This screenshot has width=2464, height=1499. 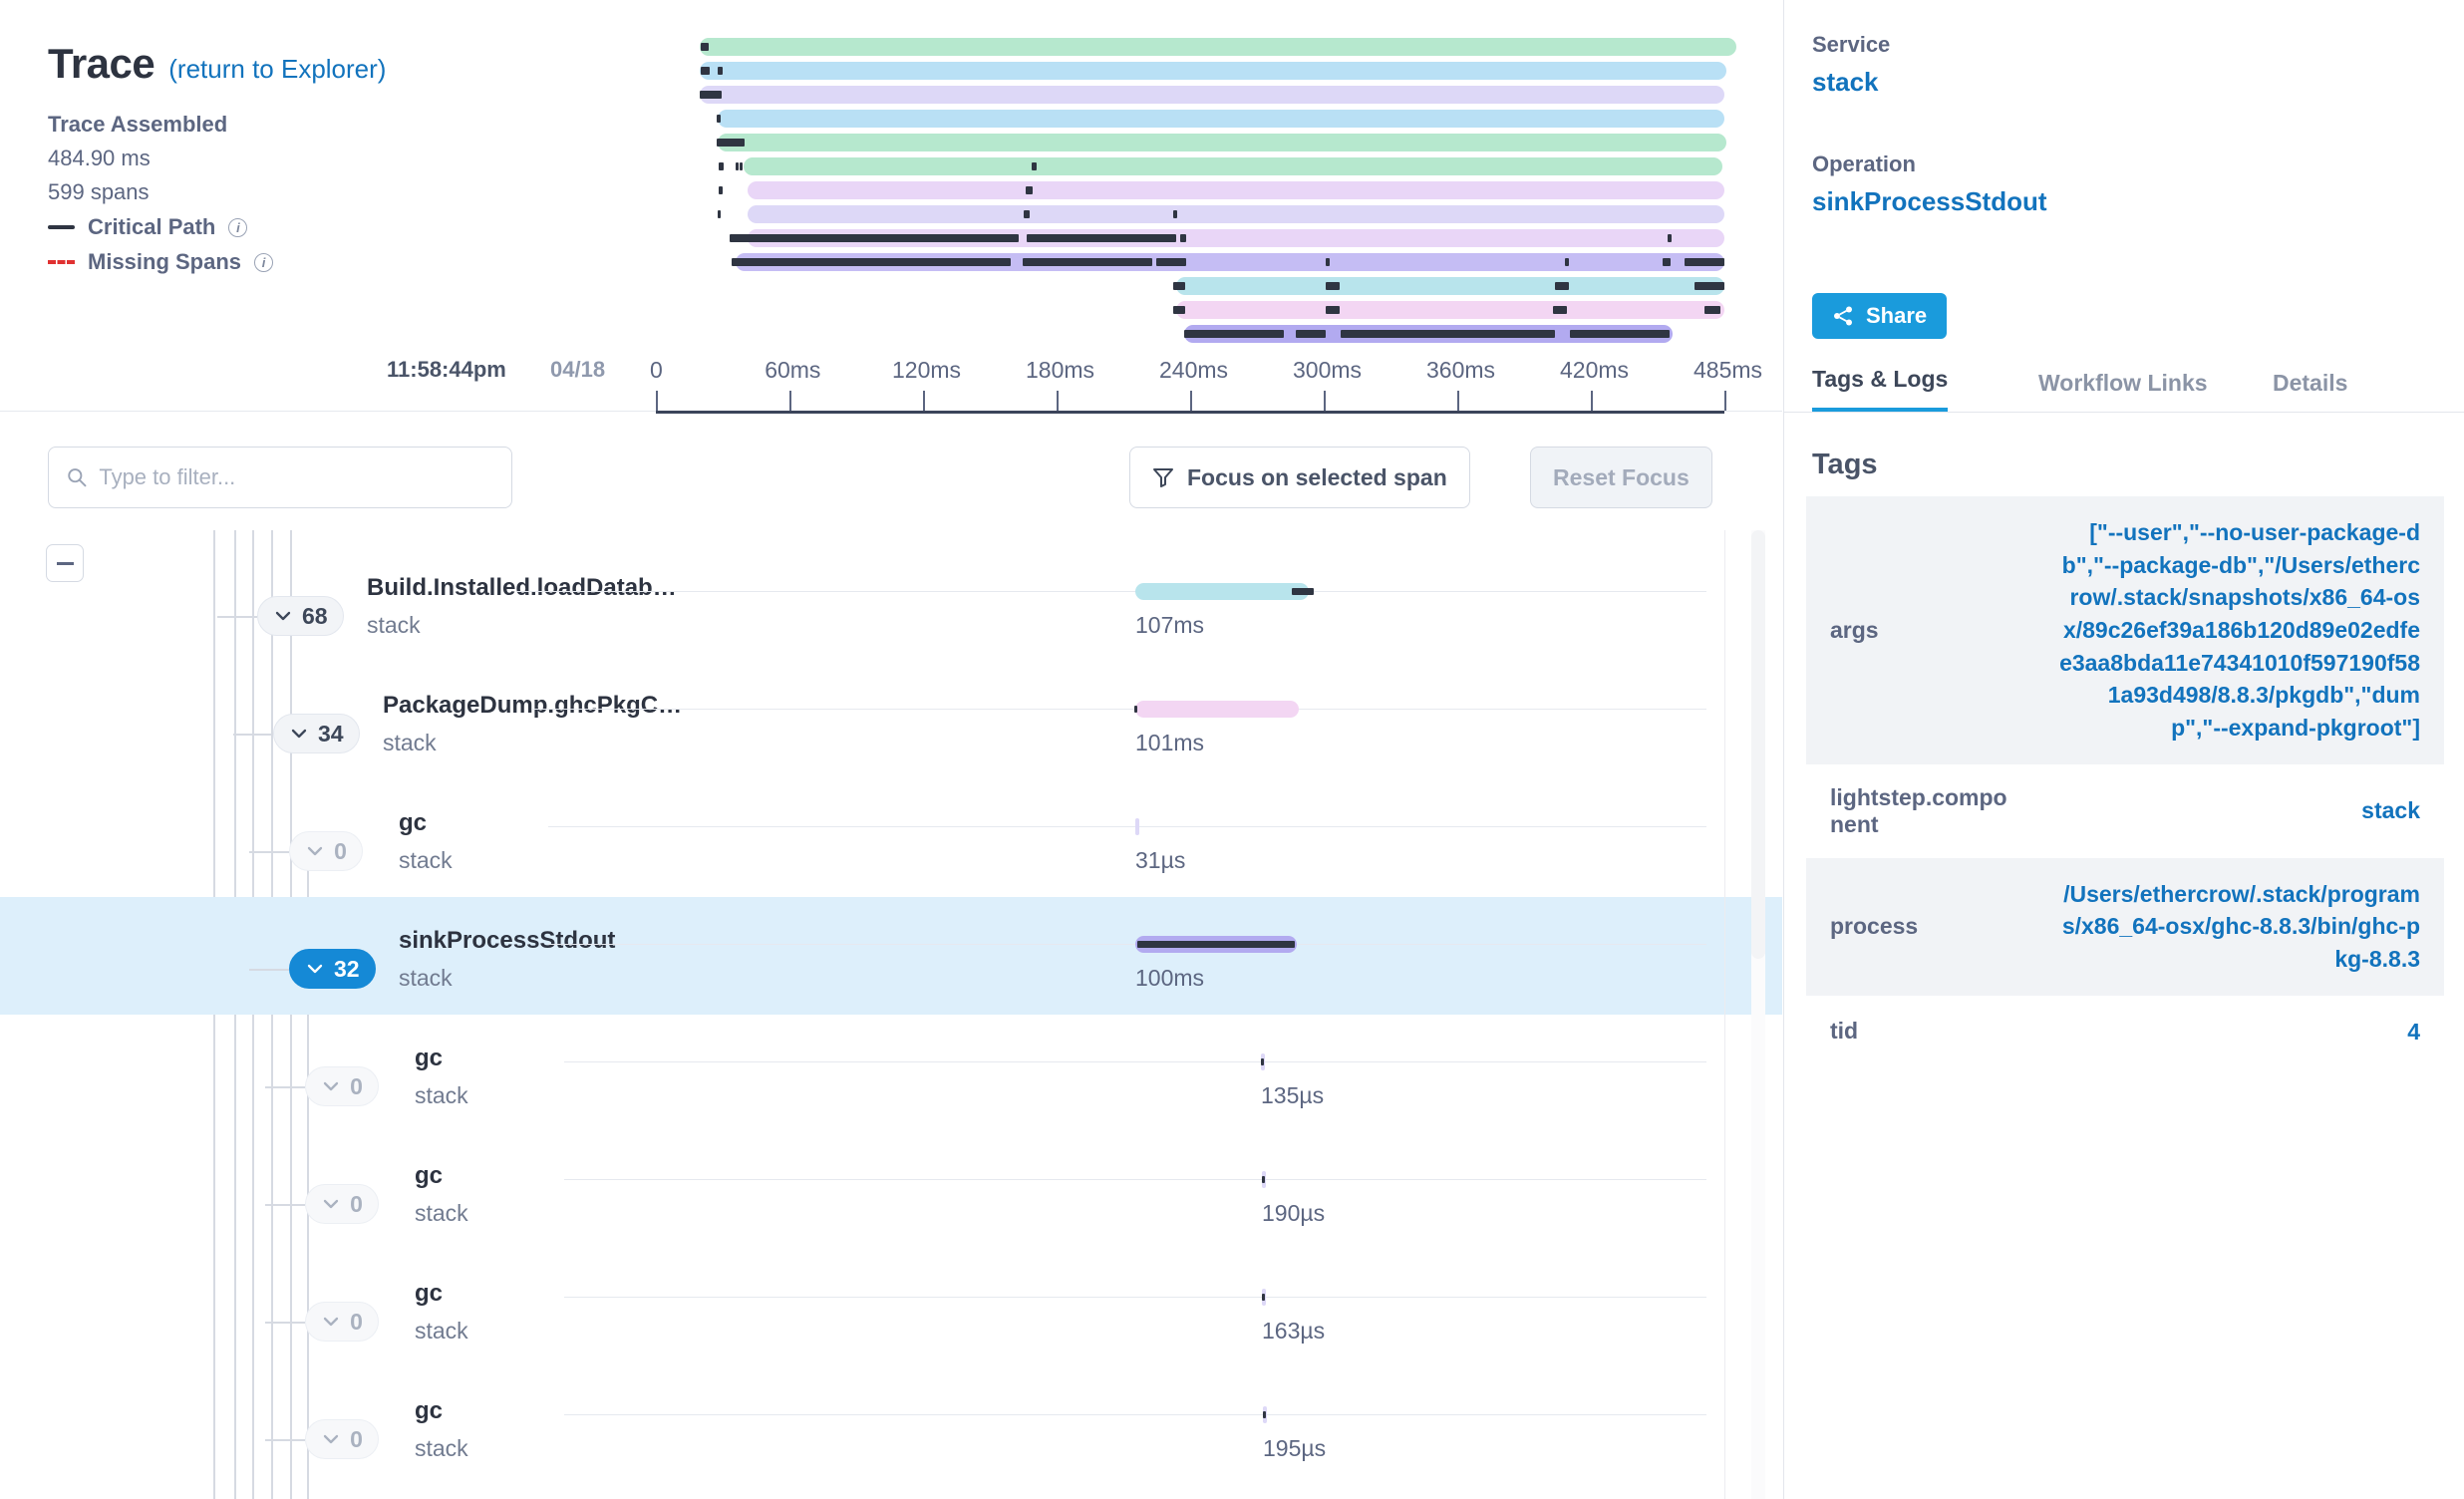 What do you see at coordinates (1595, 370) in the screenshot?
I see `axis-tick-label: 420ms` at bounding box center [1595, 370].